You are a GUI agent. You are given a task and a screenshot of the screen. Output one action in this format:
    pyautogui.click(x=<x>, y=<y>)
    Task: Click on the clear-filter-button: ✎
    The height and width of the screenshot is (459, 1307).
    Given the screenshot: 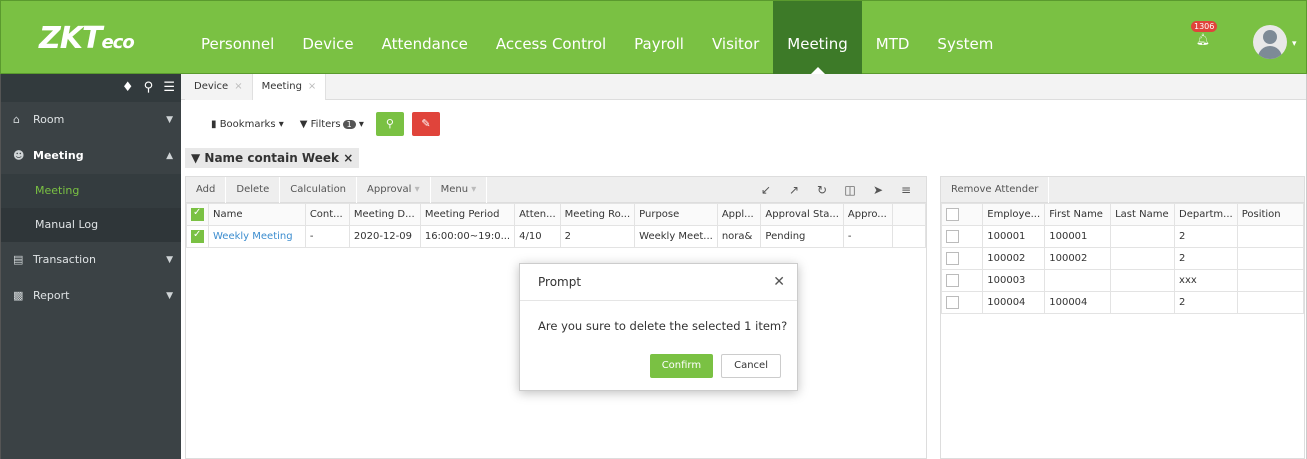 What is the action you would take?
    pyautogui.click(x=425, y=124)
    